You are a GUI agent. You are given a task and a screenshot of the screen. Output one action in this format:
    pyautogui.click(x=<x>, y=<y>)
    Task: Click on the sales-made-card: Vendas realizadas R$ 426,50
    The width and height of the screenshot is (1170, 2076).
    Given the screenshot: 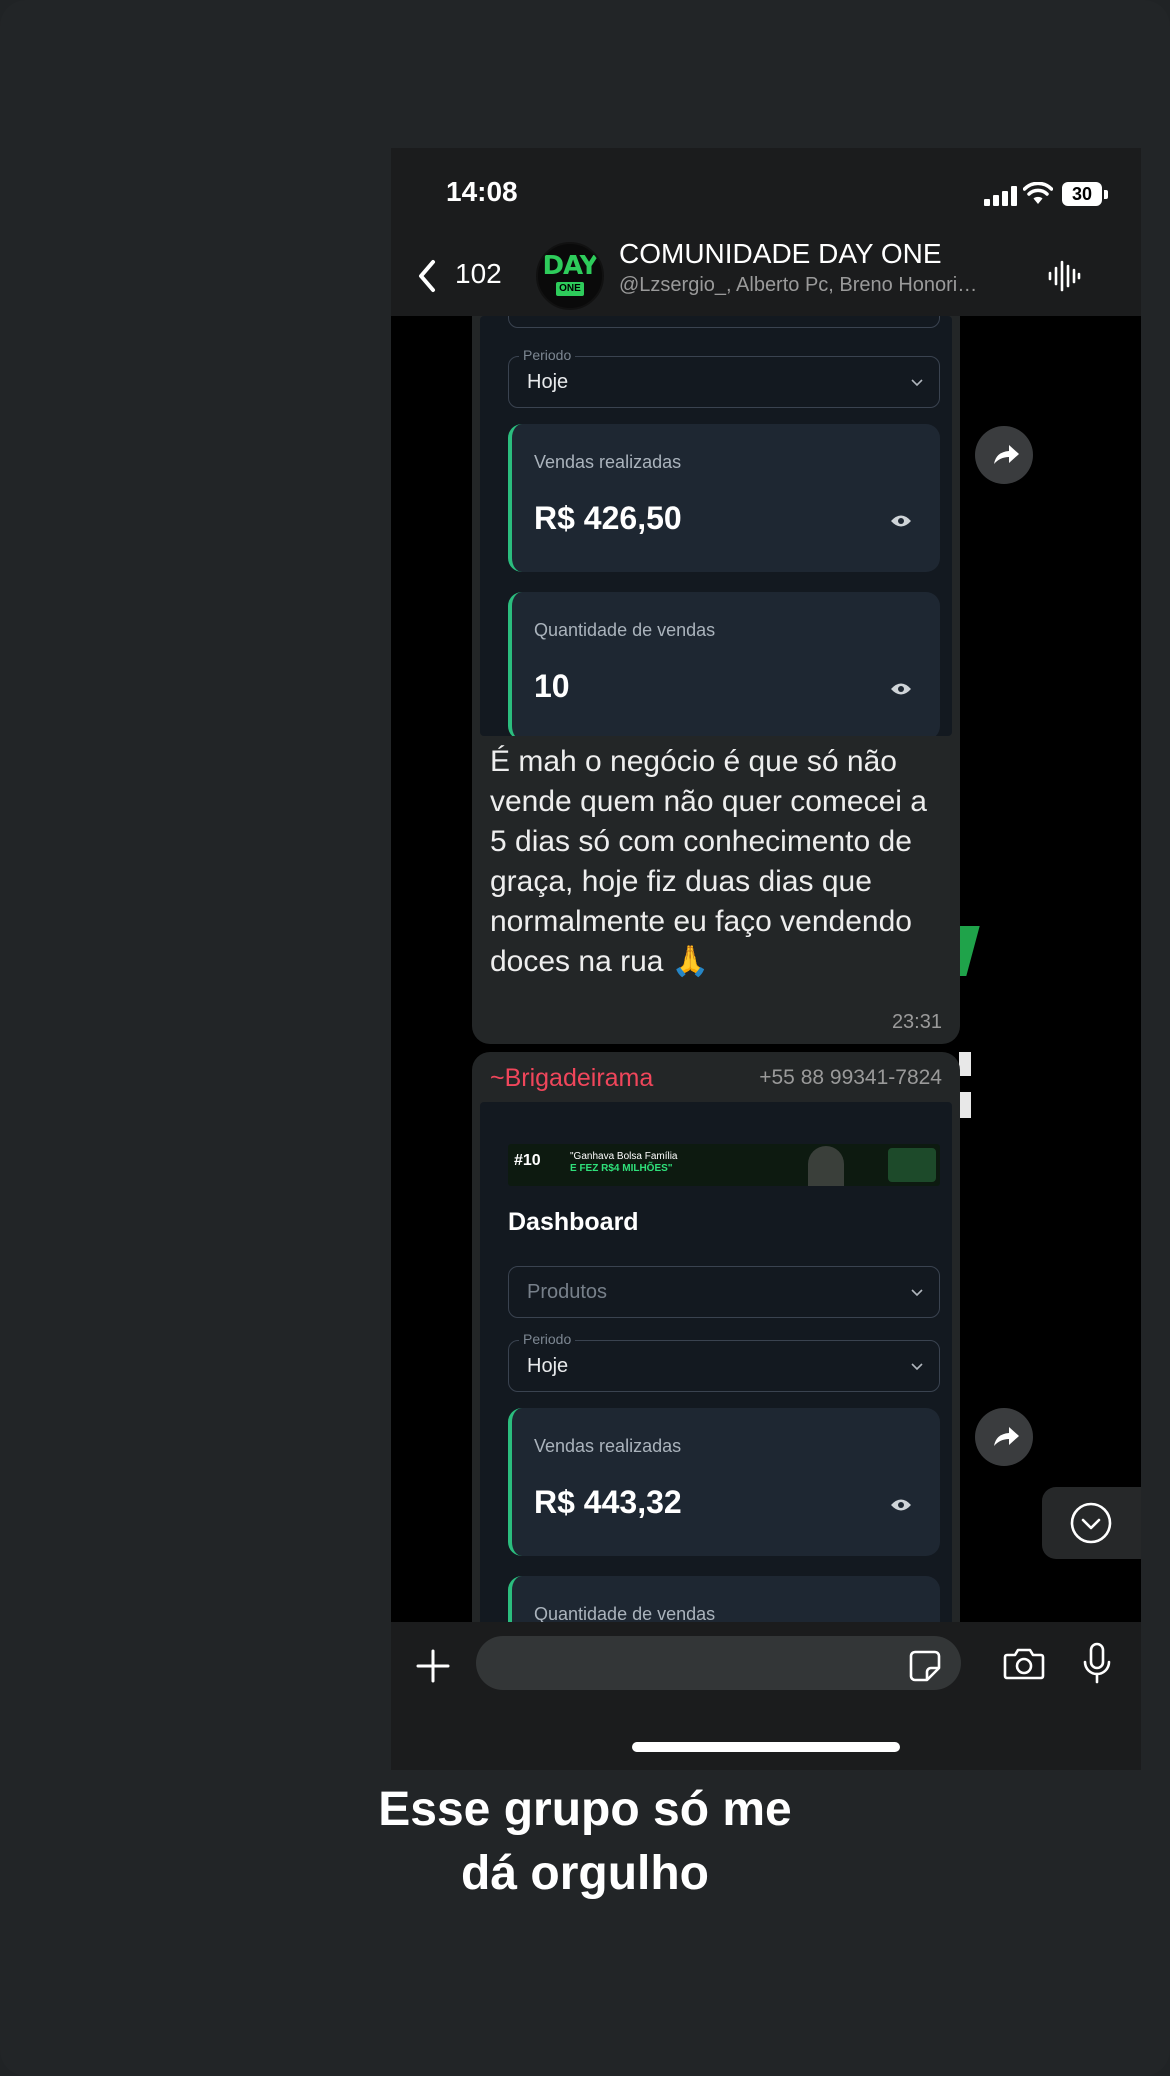 What is the action you would take?
    pyautogui.click(x=724, y=498)
    